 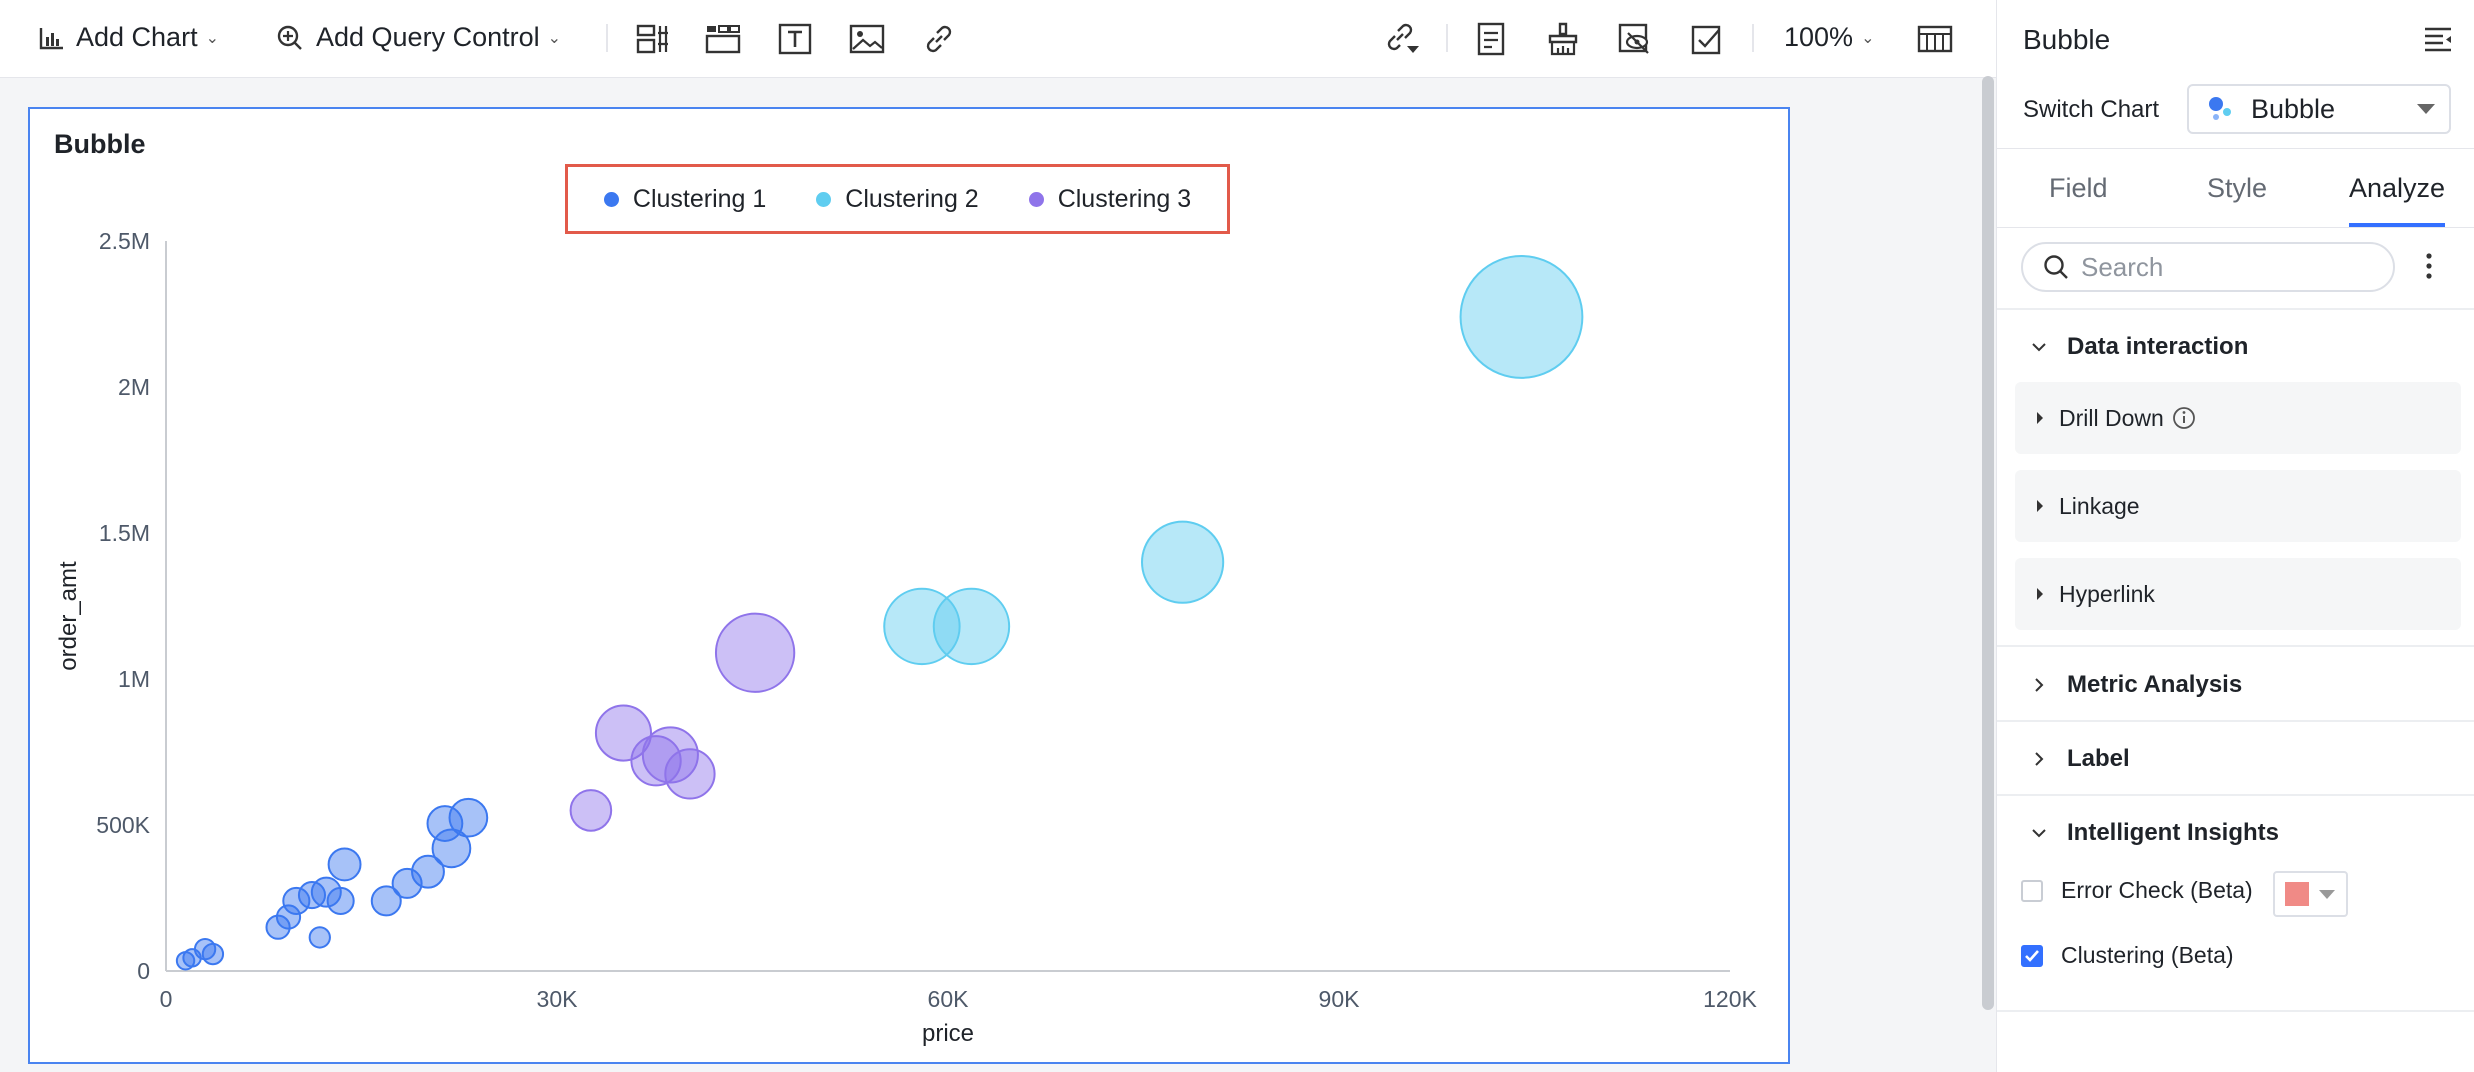 What do you see at coordinates (611, 199) in the screenshot?
I see `legend-marker` at bounding box center [611, 199].